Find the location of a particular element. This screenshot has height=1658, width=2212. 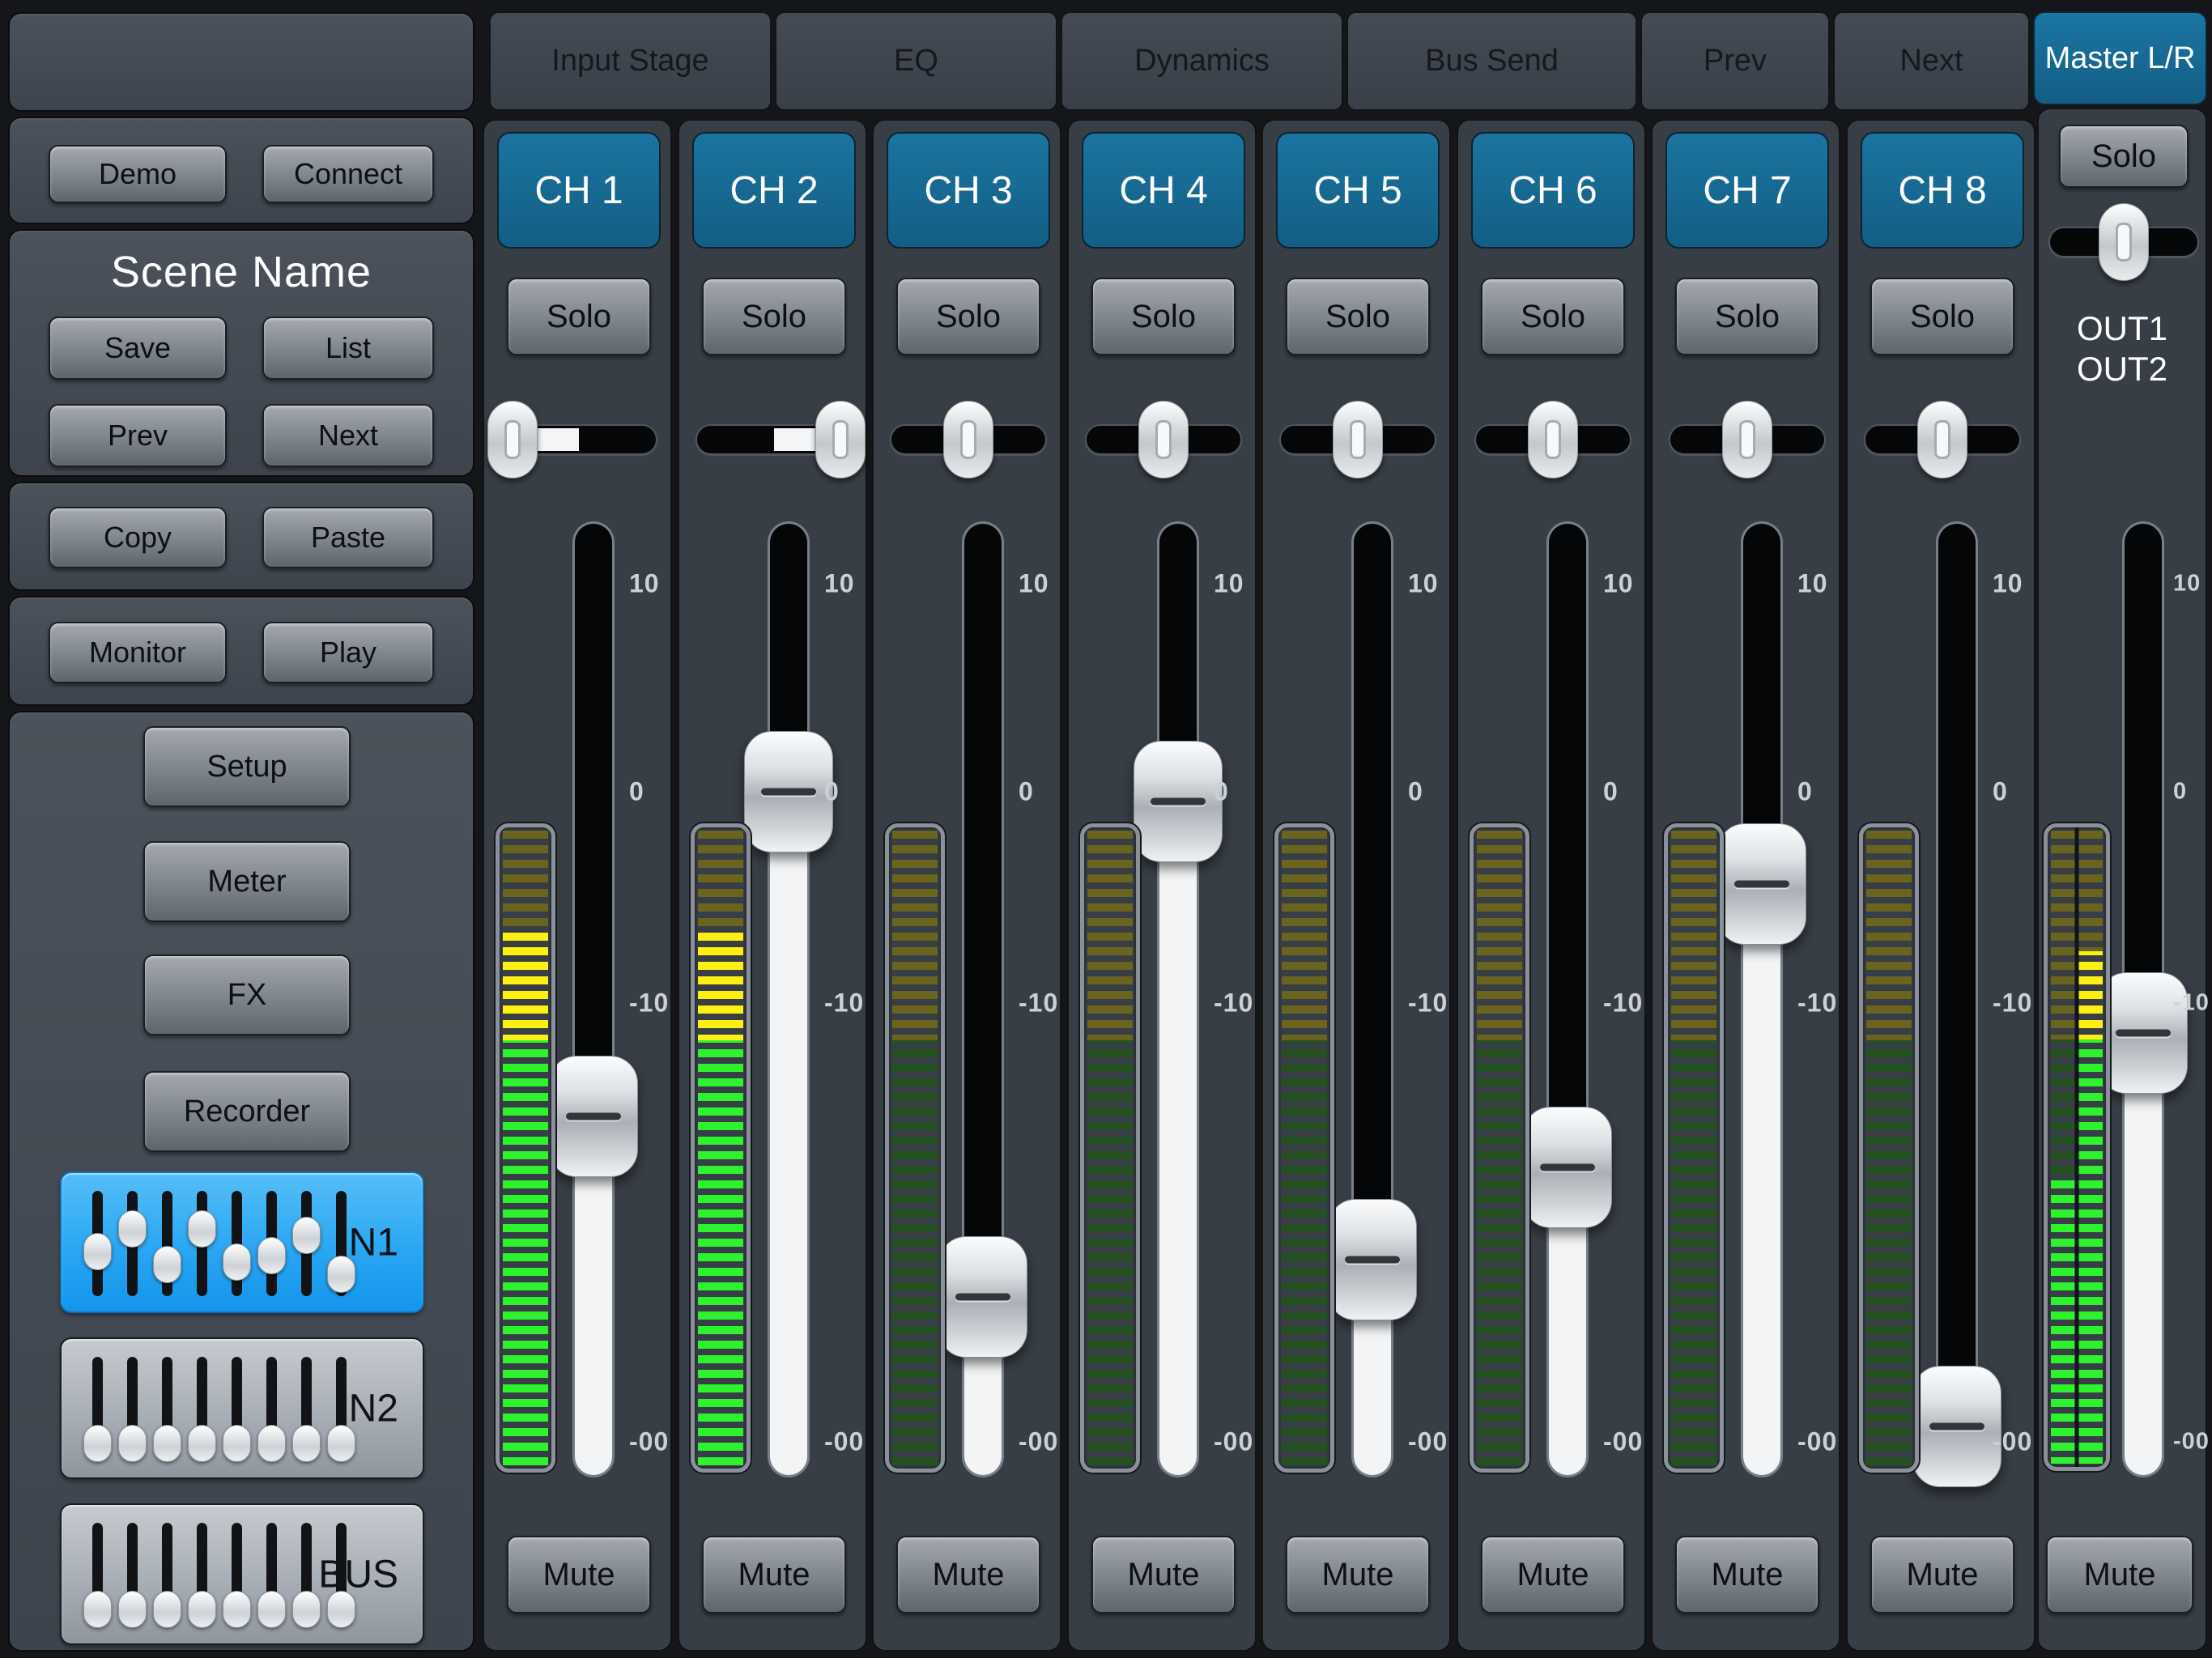

scene-prev-button: Prev is located at coordinates (138, 435).